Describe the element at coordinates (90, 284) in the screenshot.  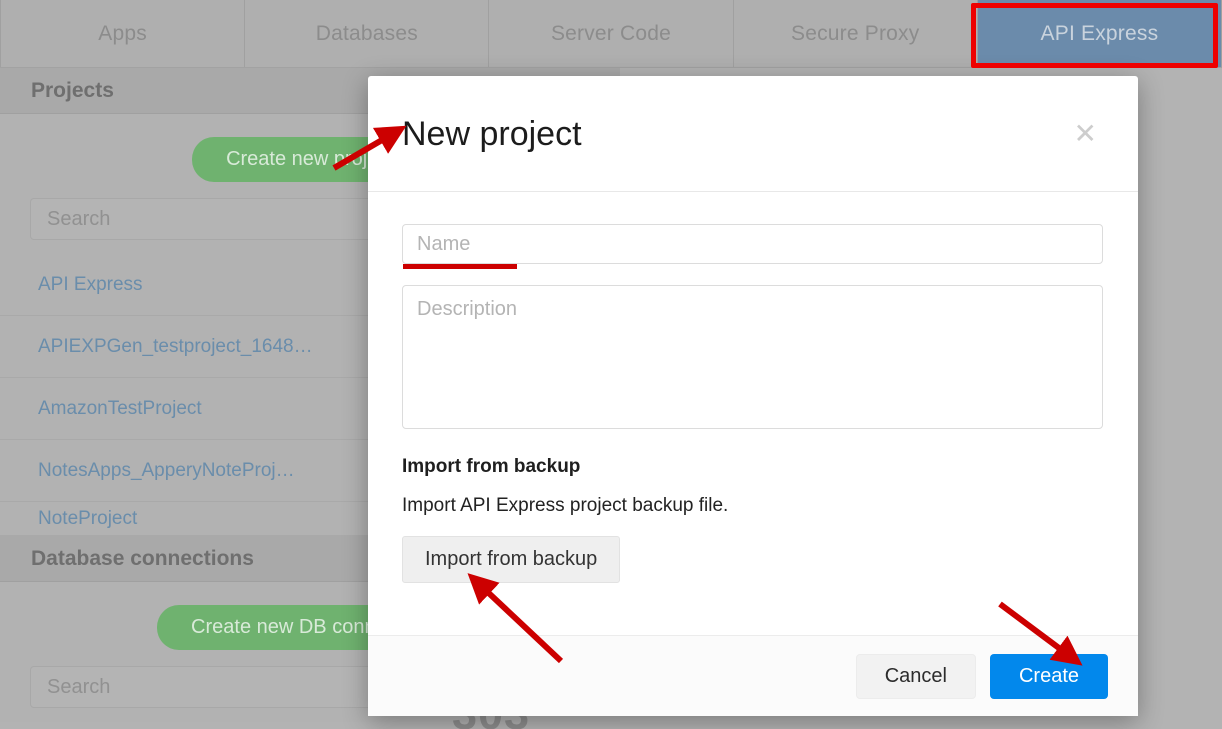
I see `project-name: API Express` at that location.